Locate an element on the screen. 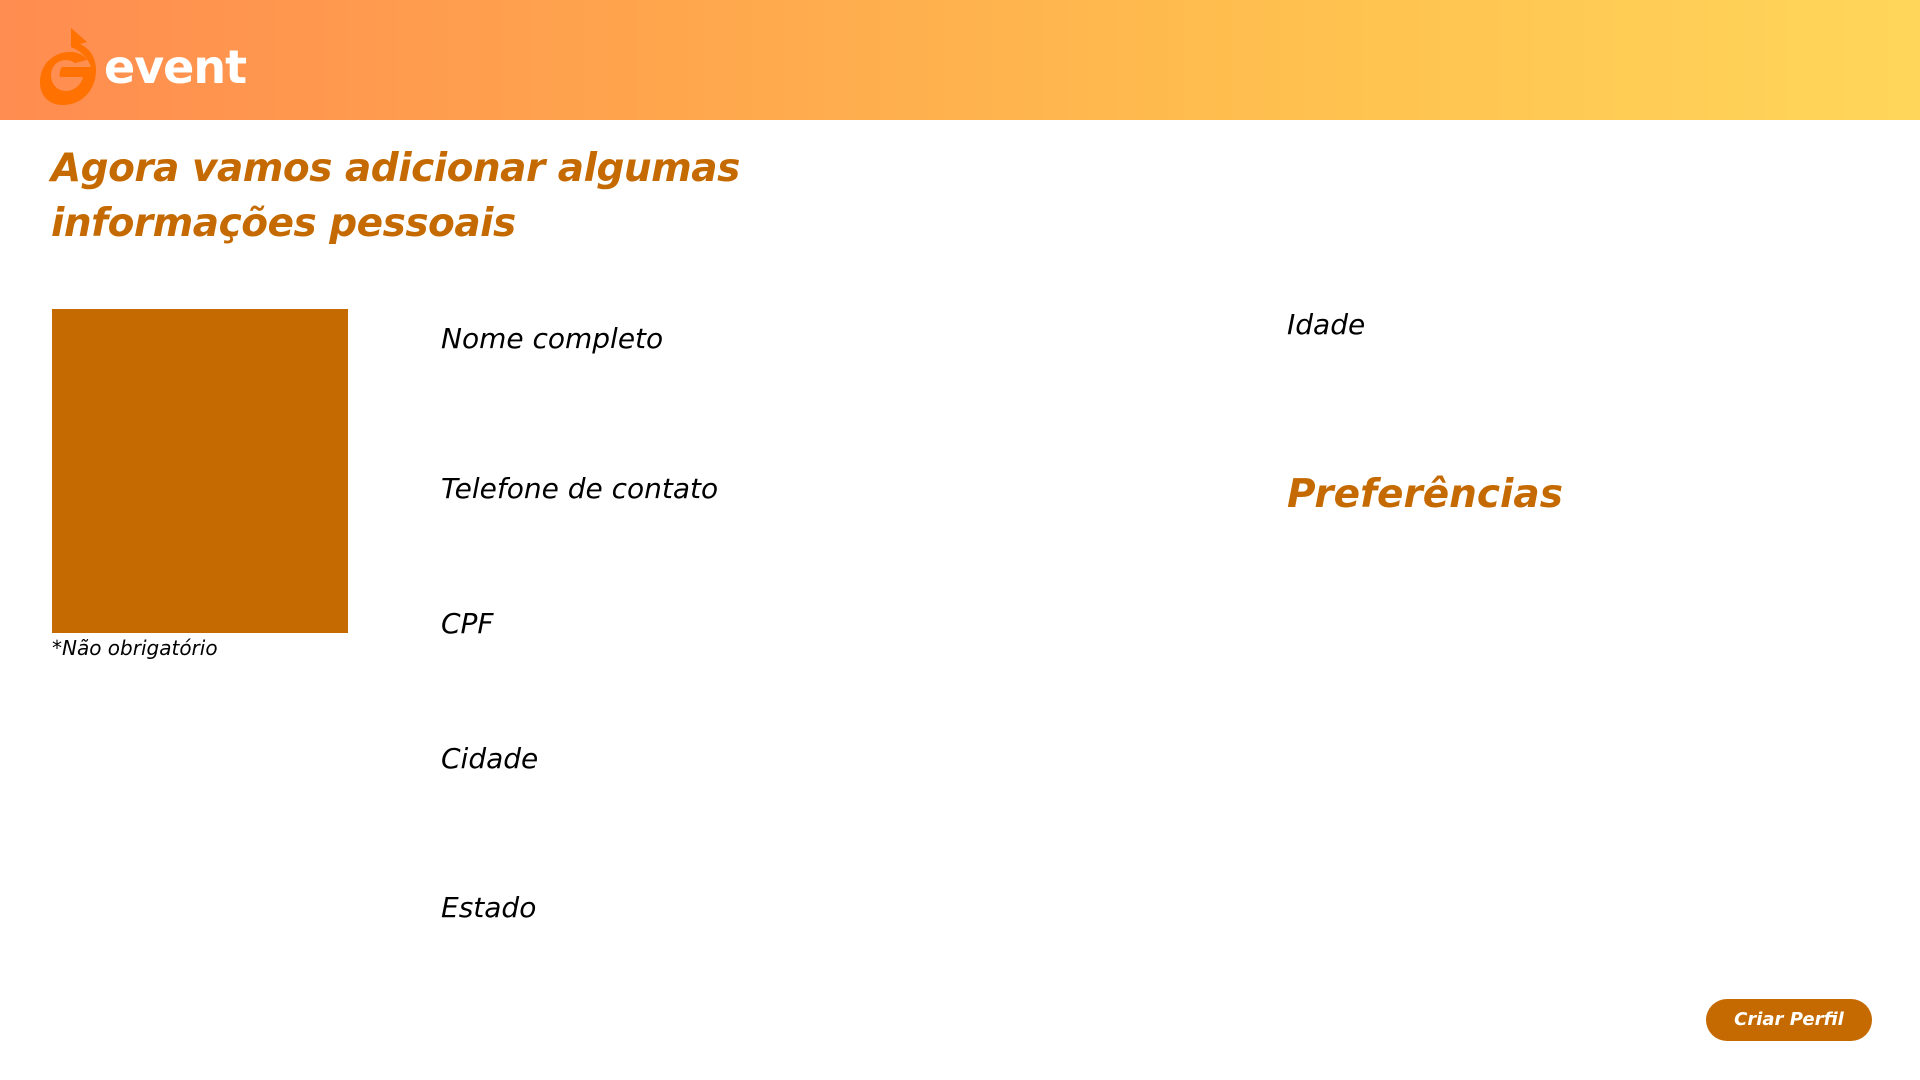 The image size is (1920, 1080). profile-photo-upload is located at coordinates (200, 471).